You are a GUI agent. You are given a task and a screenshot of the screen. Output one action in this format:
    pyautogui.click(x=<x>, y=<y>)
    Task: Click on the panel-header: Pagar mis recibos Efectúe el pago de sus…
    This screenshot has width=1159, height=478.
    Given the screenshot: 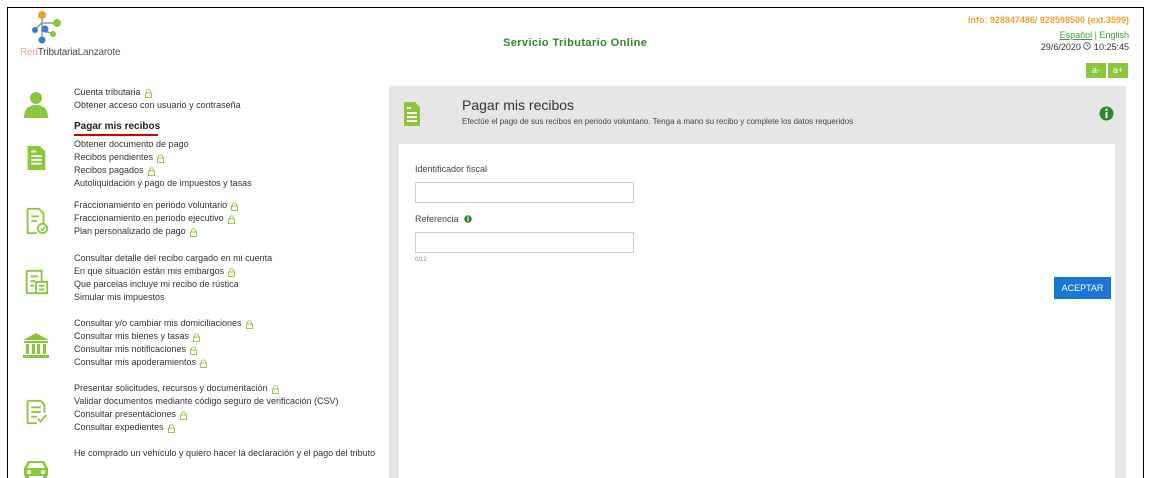 What is the action you would take?
    pyautogui.click(x=757, y=115)
    